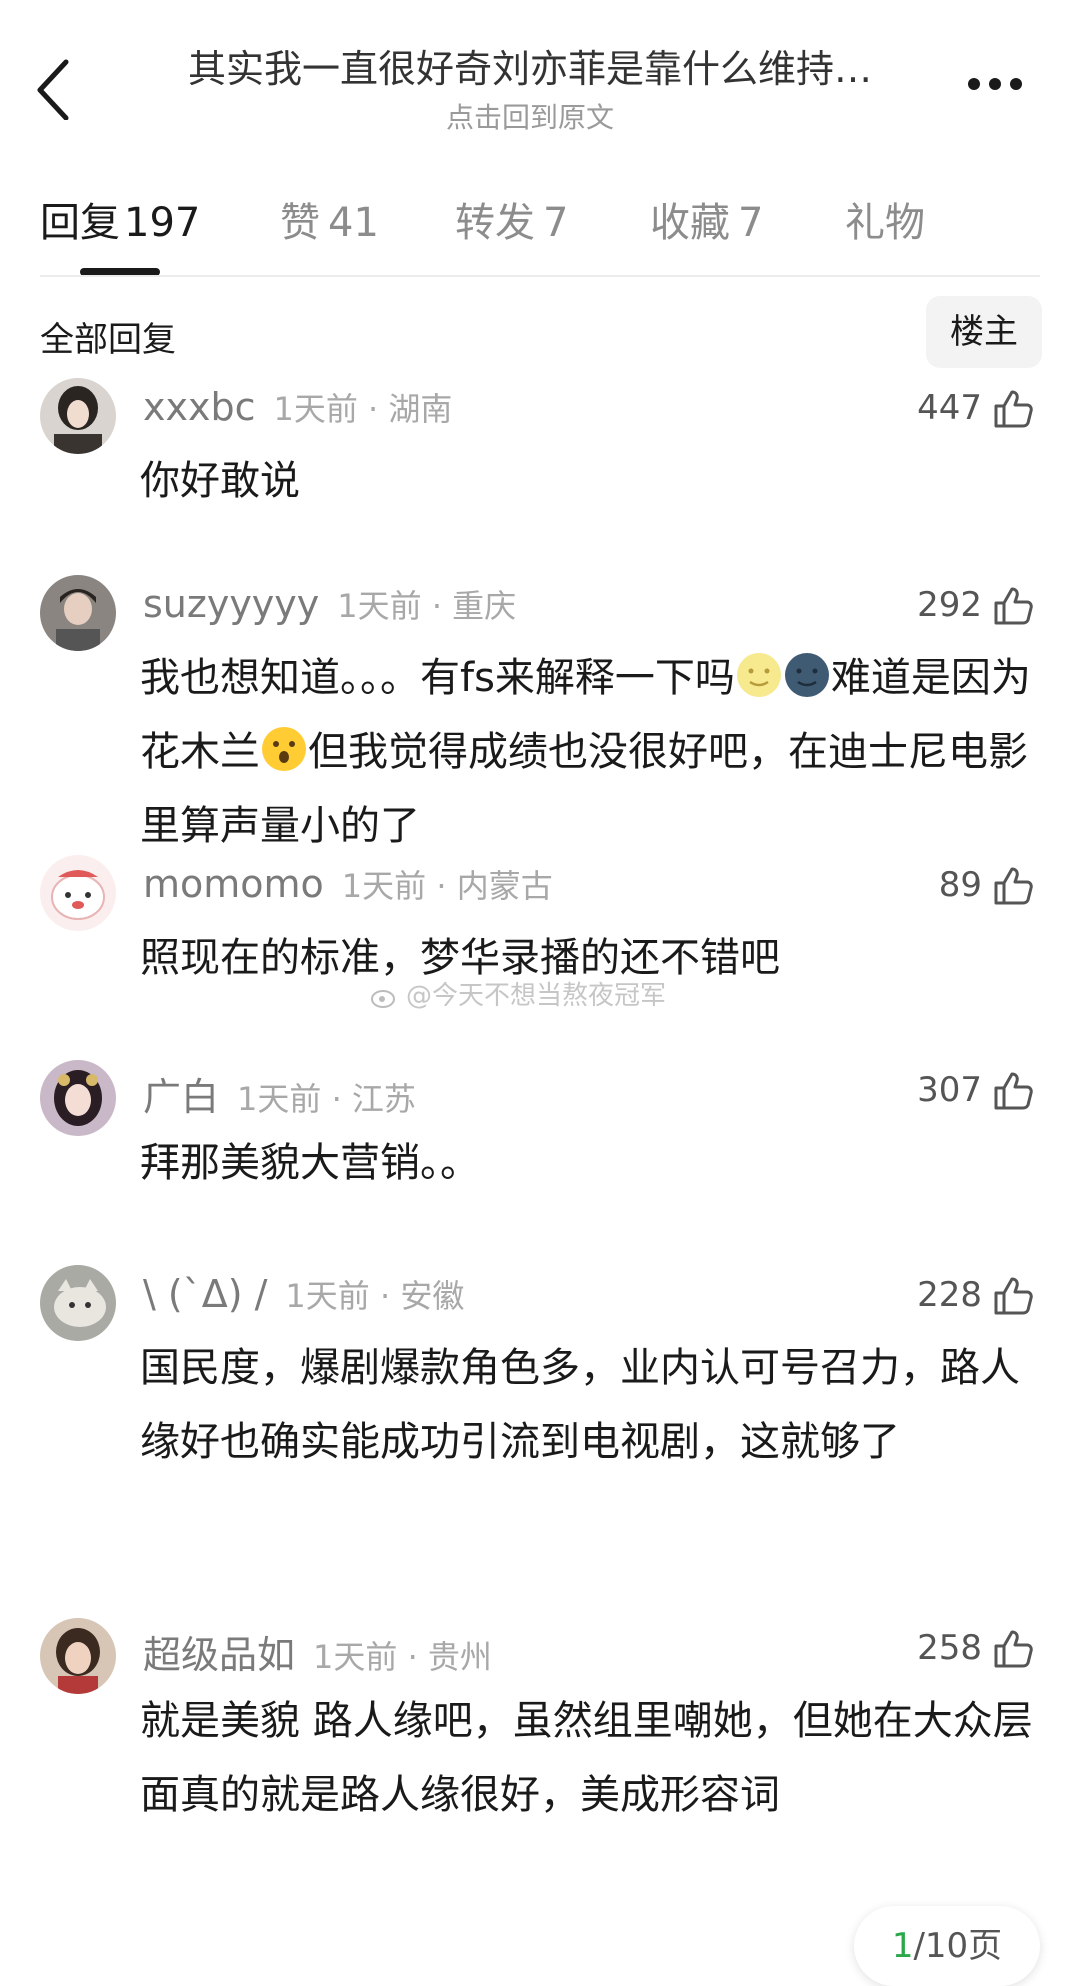 The width and height of the screenshot is (1080, 1986). Describe the element at coordinates (586, 1758) in the screenshot. I see `comment-text: 就是美貌 路人缘吧，虽然组里嘲她，但她在大众层面真的就是路人缘很好，美成形容词` at that location.